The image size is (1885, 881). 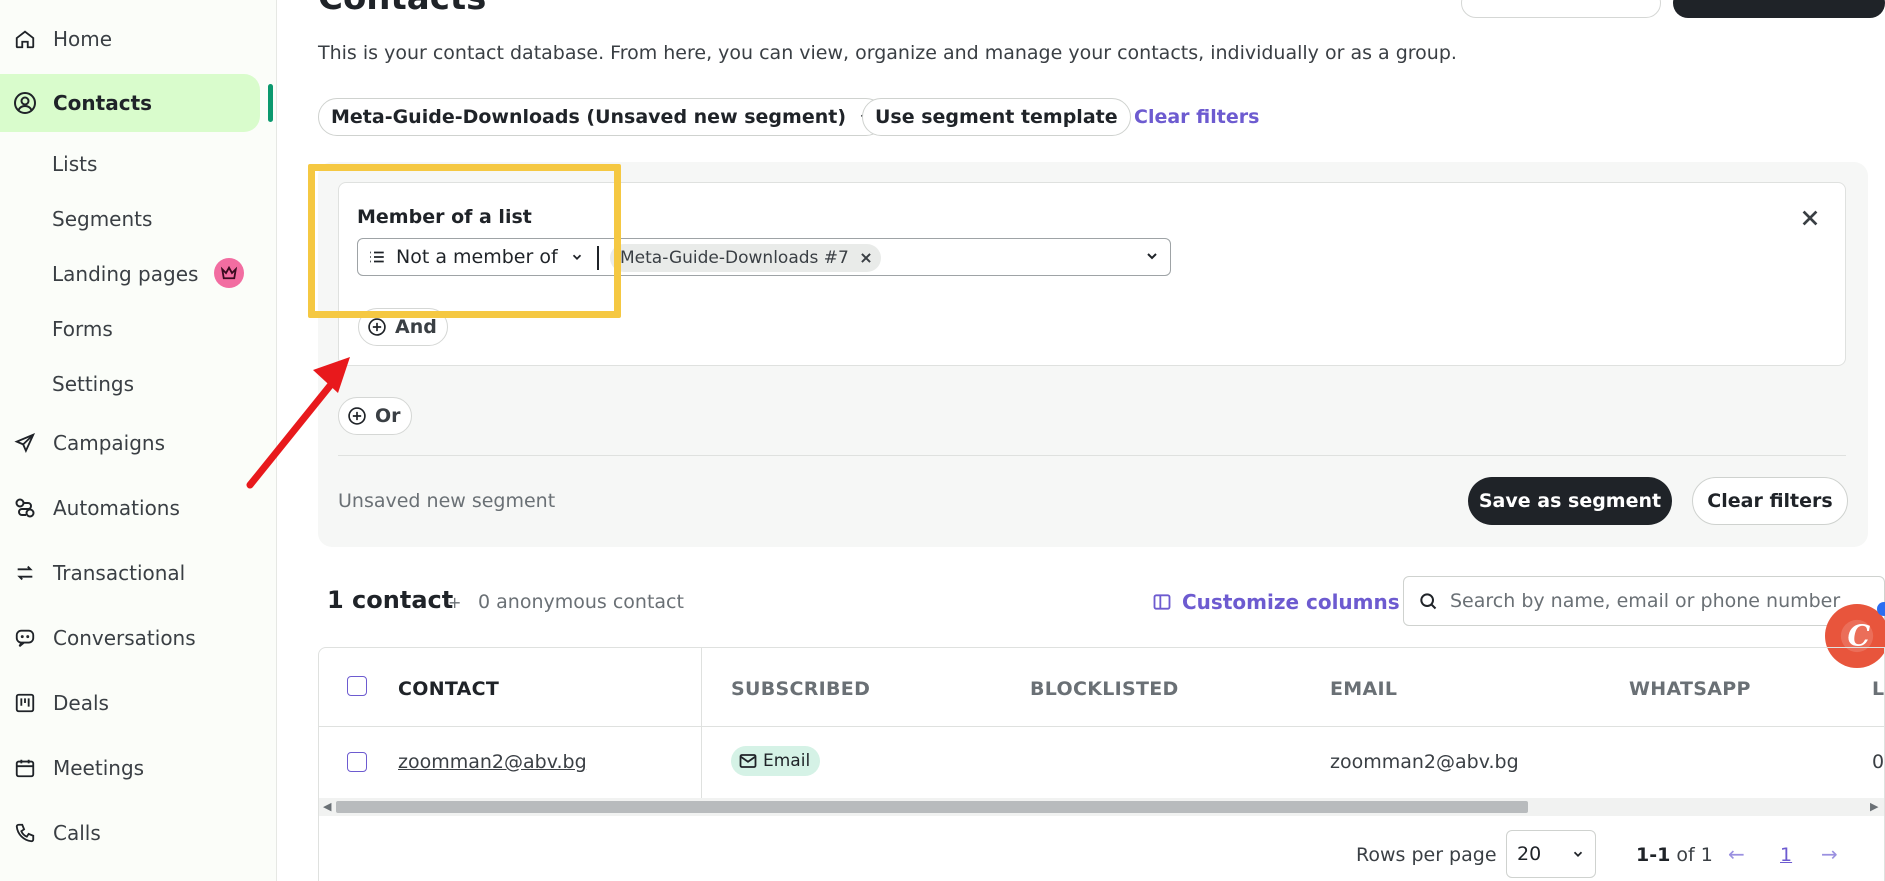 What do you see at coordinates (1829, 854) in the screenshot?
I see `next-page-icon: →` at bounding box center [1829, 854].